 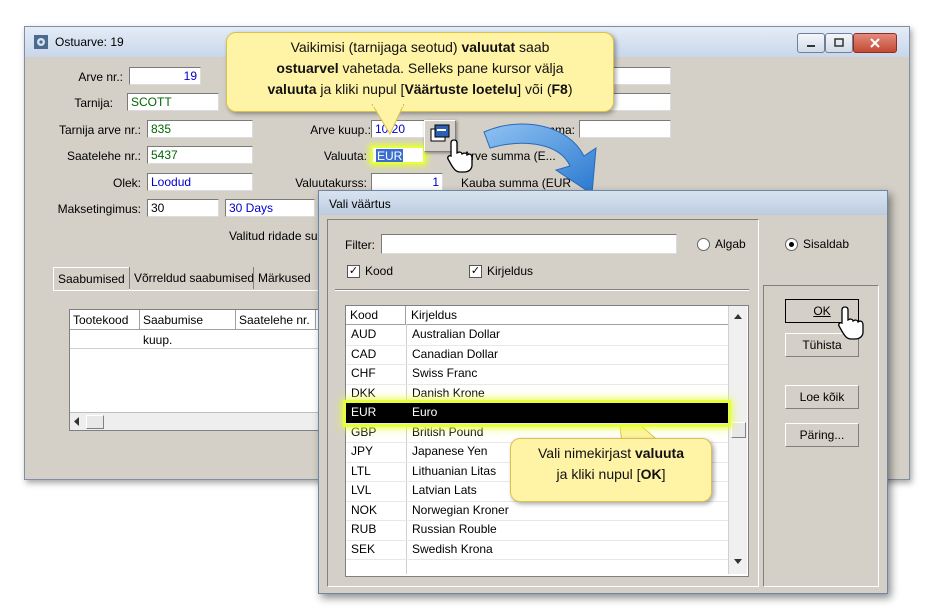 I want to click on currency-description: Norwegian Kroner, so click(x=460, y=509).